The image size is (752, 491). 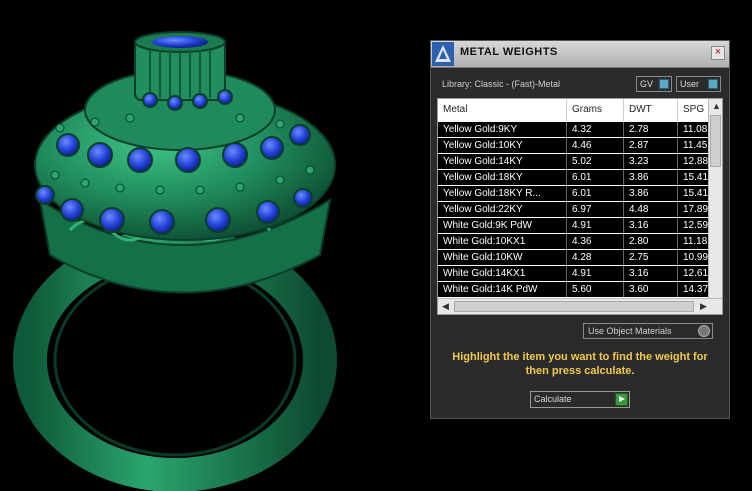 I want to click on table-cell: 4.48, so click(x=651, y=209).